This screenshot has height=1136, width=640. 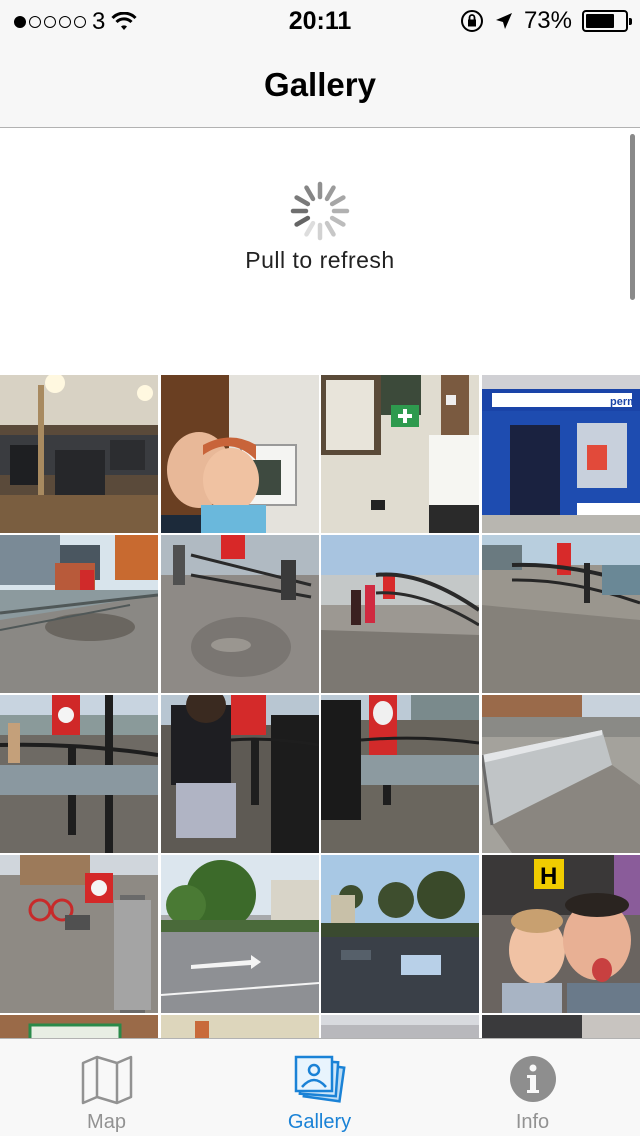 I want to click on tab-gallery: Gallery, so click(x=319, y=1087).